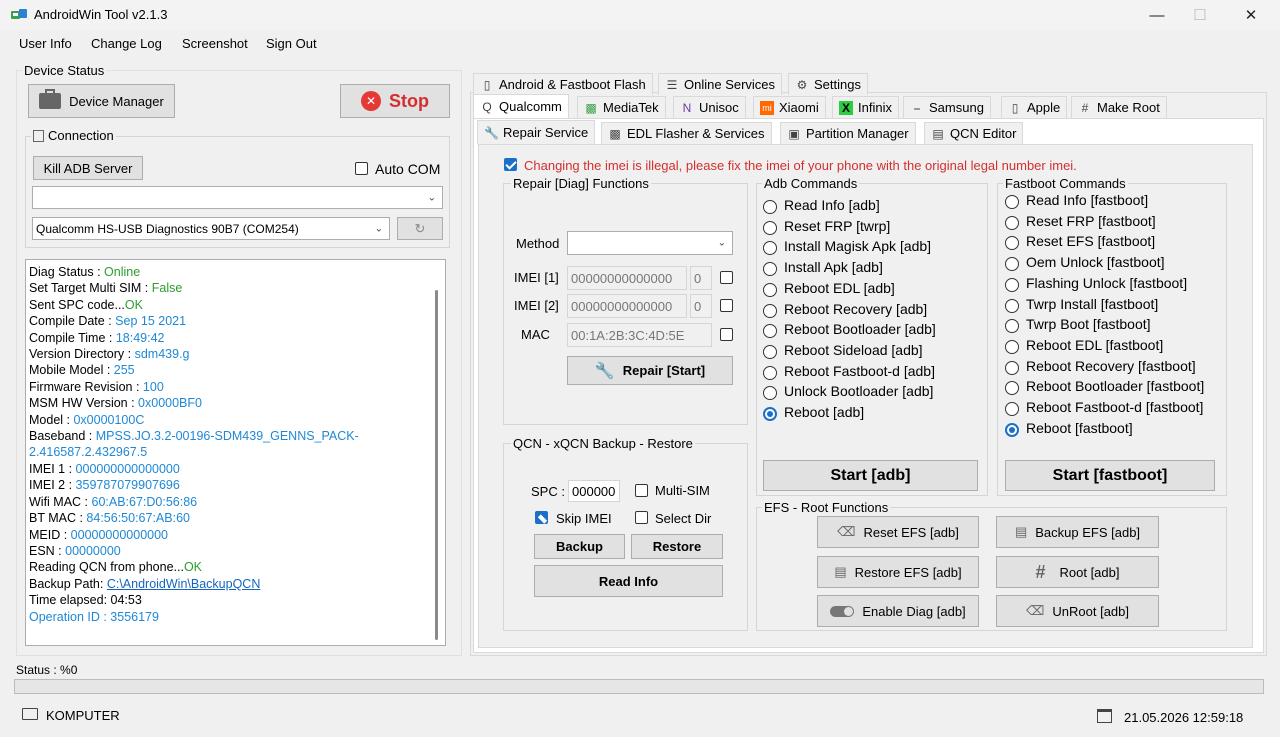 This screenshot has width=1280, height=737. I want to click on tab-unisoc: N Unisoc, so click(709, 107).